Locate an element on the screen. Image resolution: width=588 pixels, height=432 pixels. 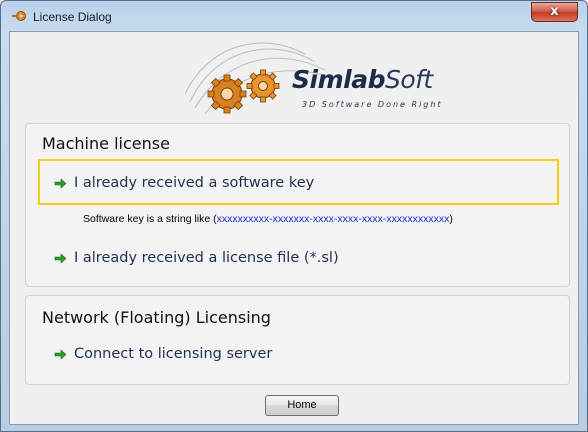
simlab-logo: SimlabSoft 3D Software Done Right is located at coordinates (320, 82).